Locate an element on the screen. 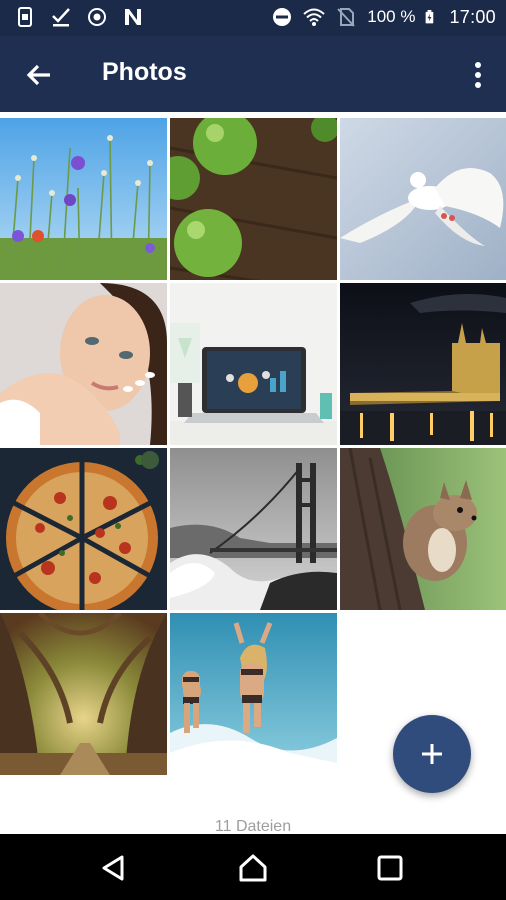  more-vert-icon is located at coordinates (478, 75).